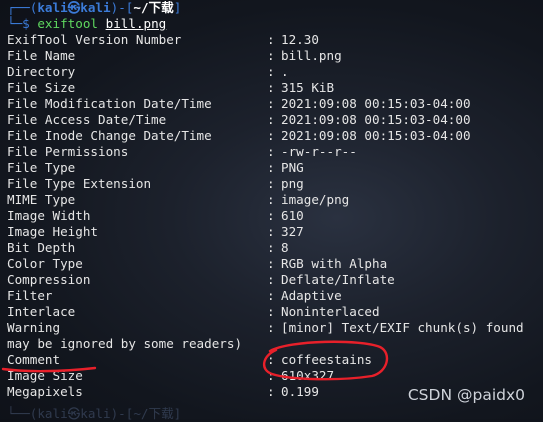 The width and height of the screenshot is (543, 422). Describe the element at coordinates (275, 8) in the screenshot. I see `prompt-top-line: ┌──(kali㉿kali)-[~/下载]` at that location.